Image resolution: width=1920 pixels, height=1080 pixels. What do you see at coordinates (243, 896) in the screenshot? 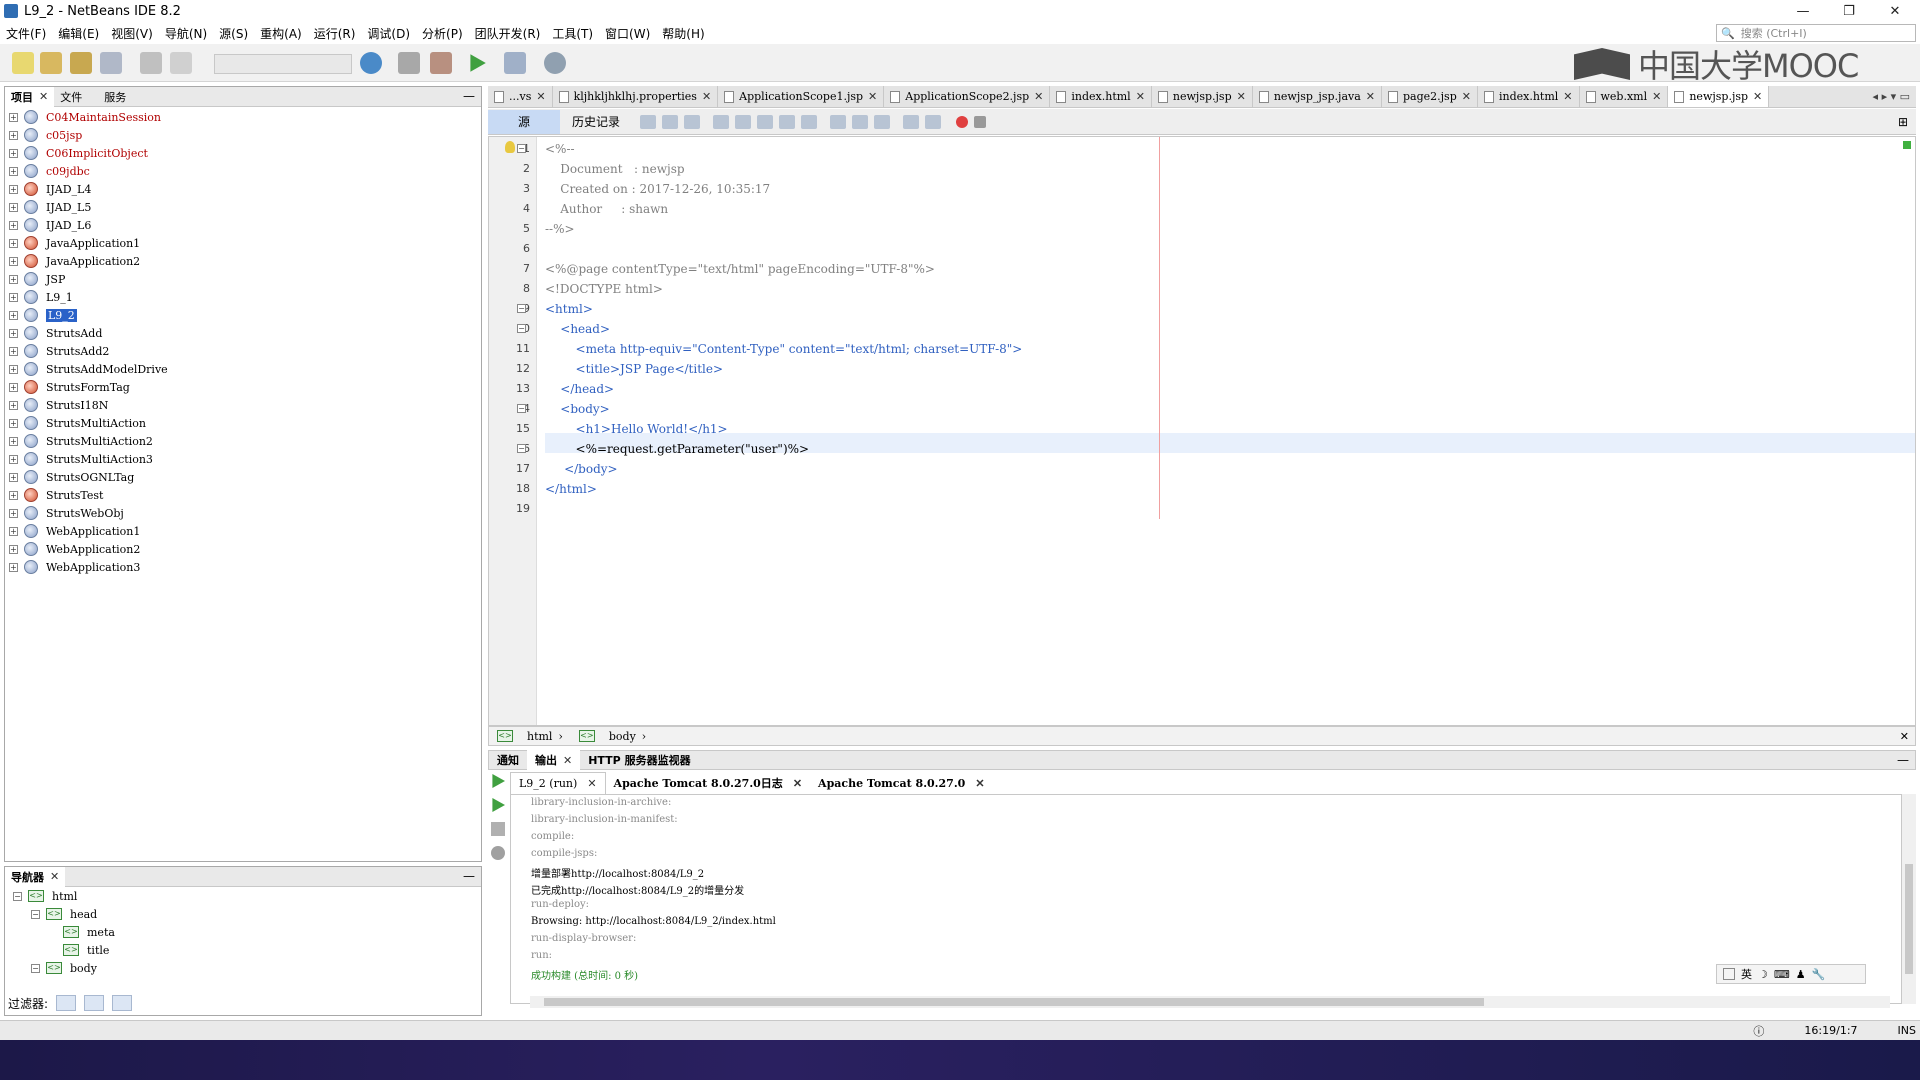
I see `nav-node-html: − <> html` at bounding box center [243, 896].